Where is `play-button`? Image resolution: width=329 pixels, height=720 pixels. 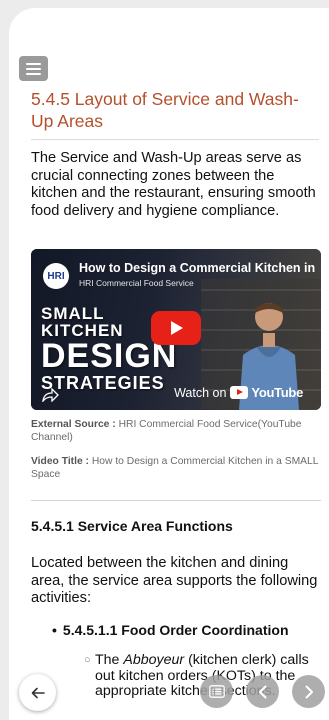 play-button is located at coordinates (176, 328).